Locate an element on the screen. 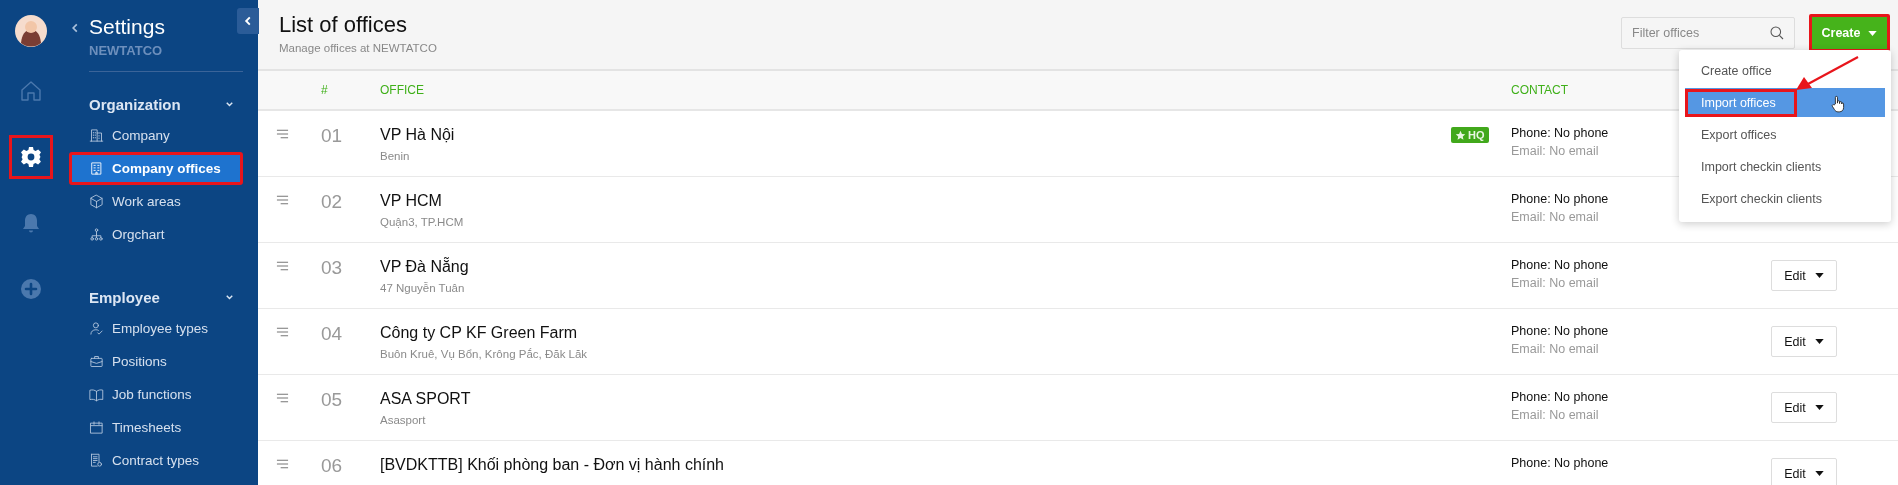  page-title: List of offices is located at coordinates (343, 25).